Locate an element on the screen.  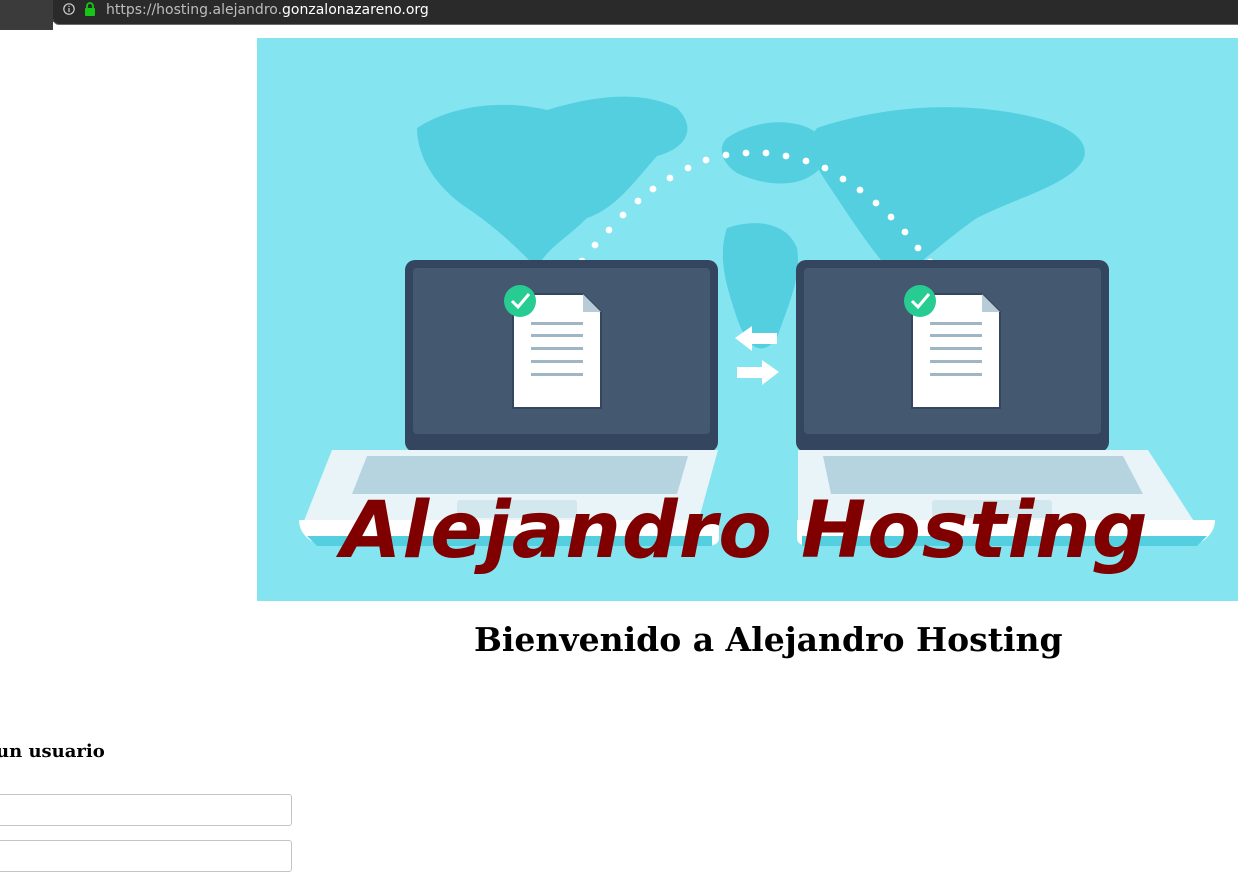
url-prefix: https://hosting.alejandro. is located at coordinates (194, 10).